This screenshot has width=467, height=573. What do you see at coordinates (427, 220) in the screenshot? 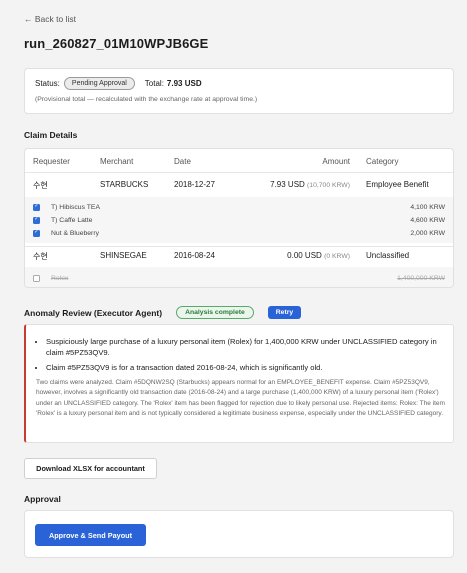
I see `item-amount: 4,600 KRW` at bounding box center [427, 220].